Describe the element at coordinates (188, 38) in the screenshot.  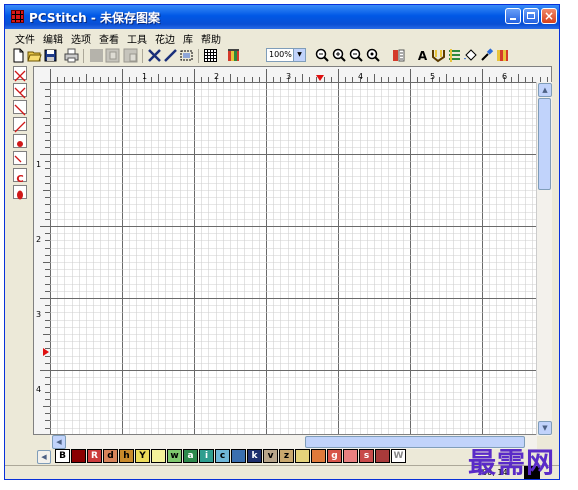
I see `menu-library: 库` at that location.